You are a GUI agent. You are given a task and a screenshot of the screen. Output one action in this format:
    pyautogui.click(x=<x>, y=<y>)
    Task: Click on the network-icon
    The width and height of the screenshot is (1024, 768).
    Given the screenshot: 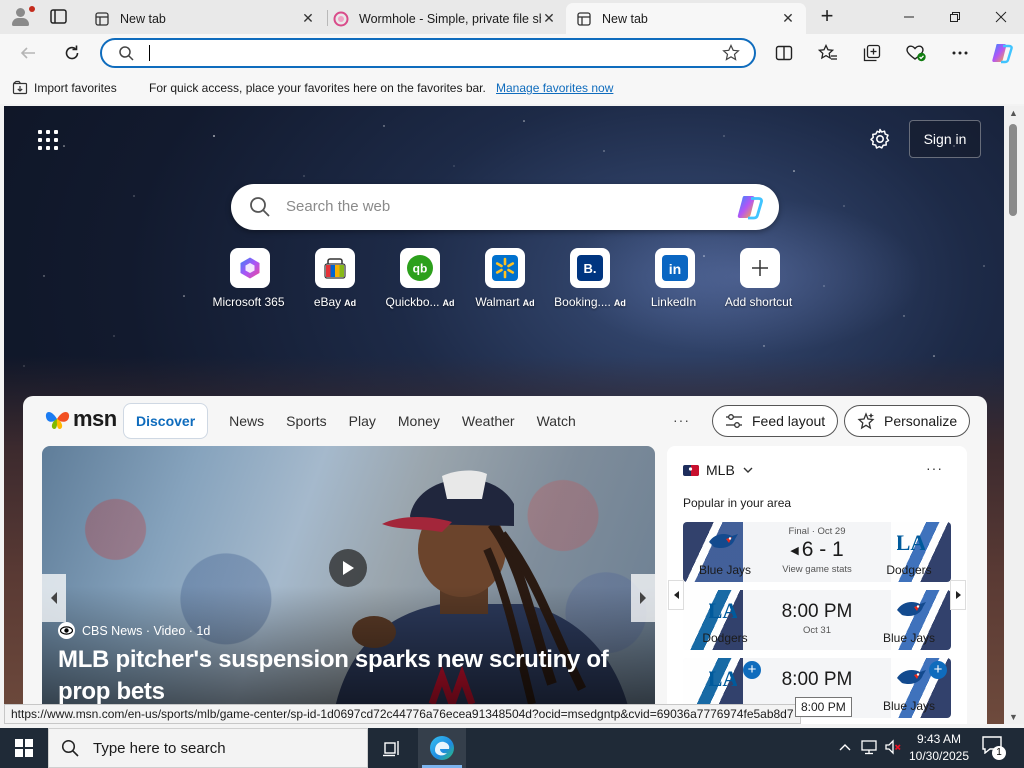 What is the action you would take?
    pyautogui.click(x=870, y=748)
    